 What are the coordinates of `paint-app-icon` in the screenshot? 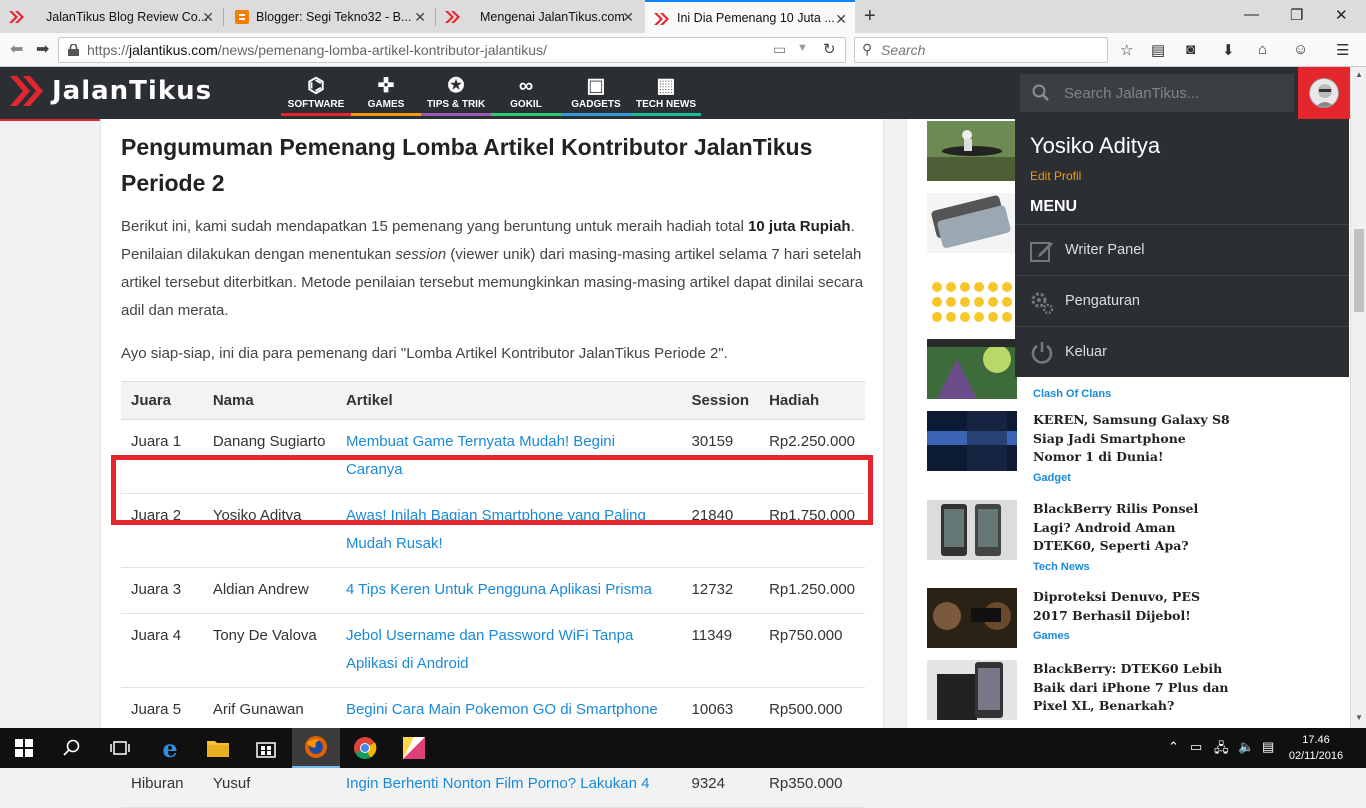 It's located at (414, 748).